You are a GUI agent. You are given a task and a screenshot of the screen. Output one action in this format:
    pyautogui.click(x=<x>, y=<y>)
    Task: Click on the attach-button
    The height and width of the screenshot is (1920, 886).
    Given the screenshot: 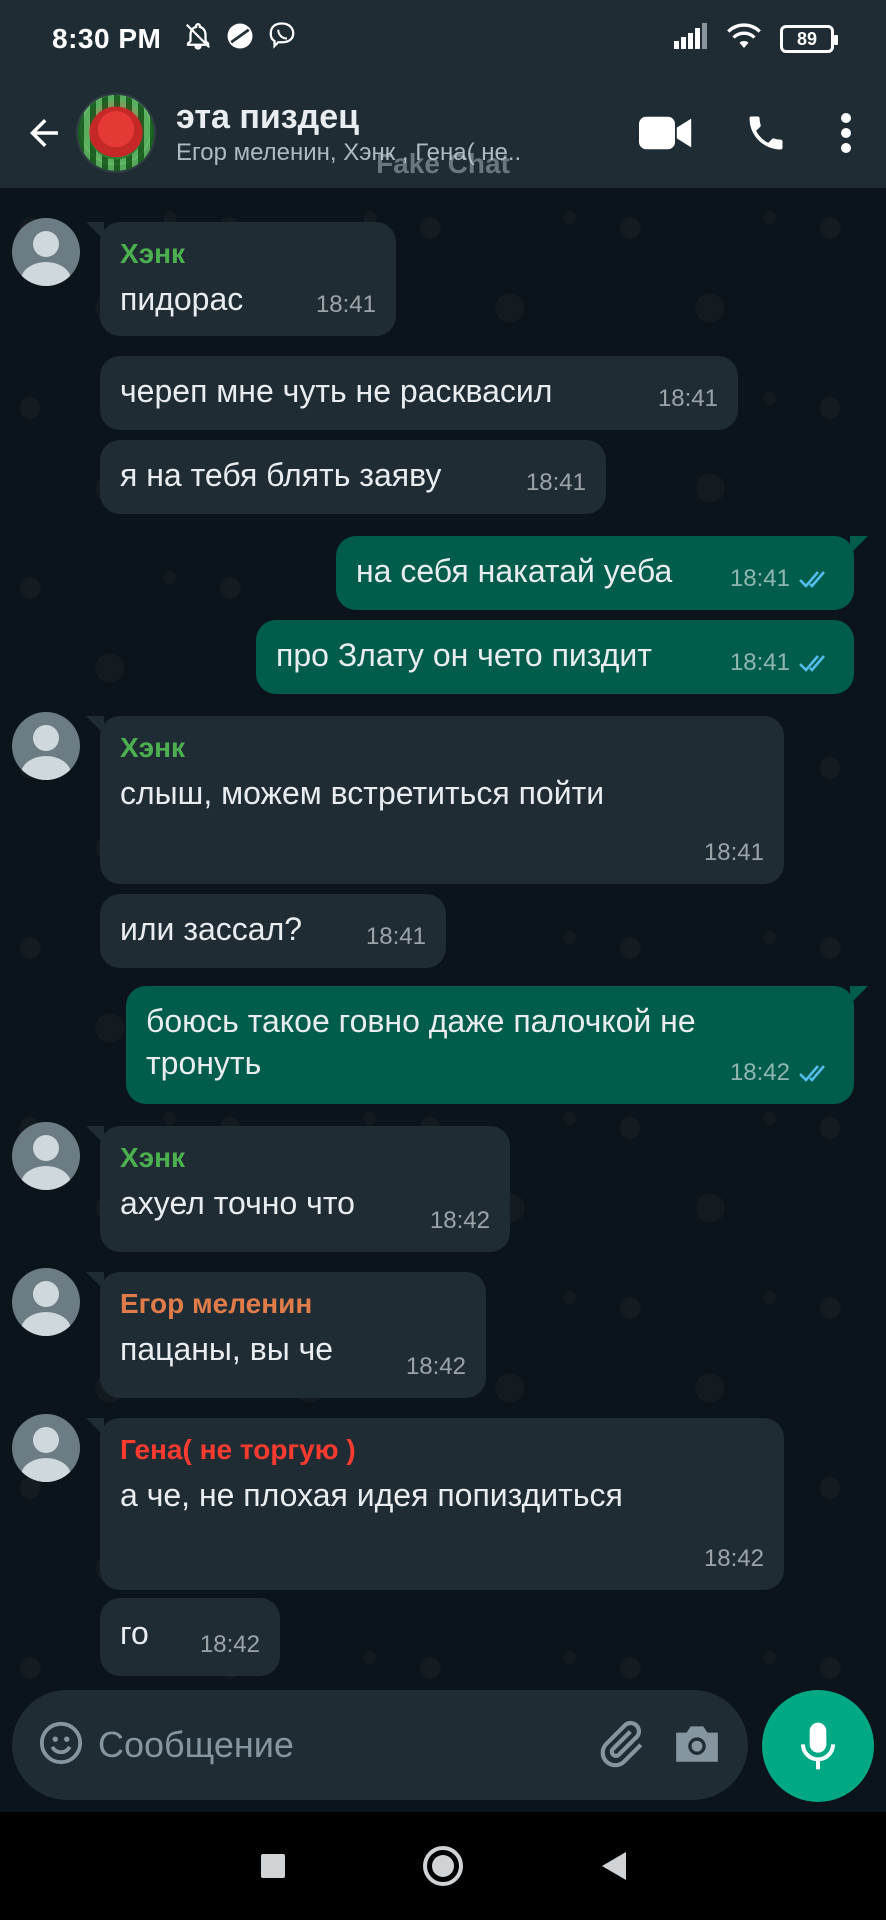 What is the action you would take?
    pyautogui.click(x=621, y=1745)
    